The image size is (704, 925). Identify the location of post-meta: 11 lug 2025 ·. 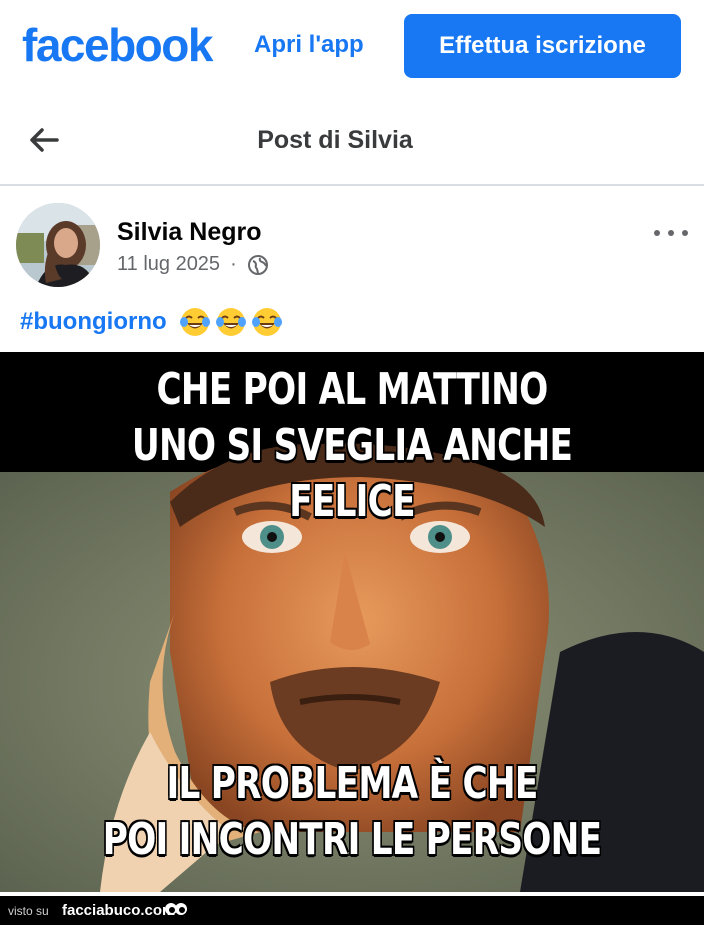
(193, 264).